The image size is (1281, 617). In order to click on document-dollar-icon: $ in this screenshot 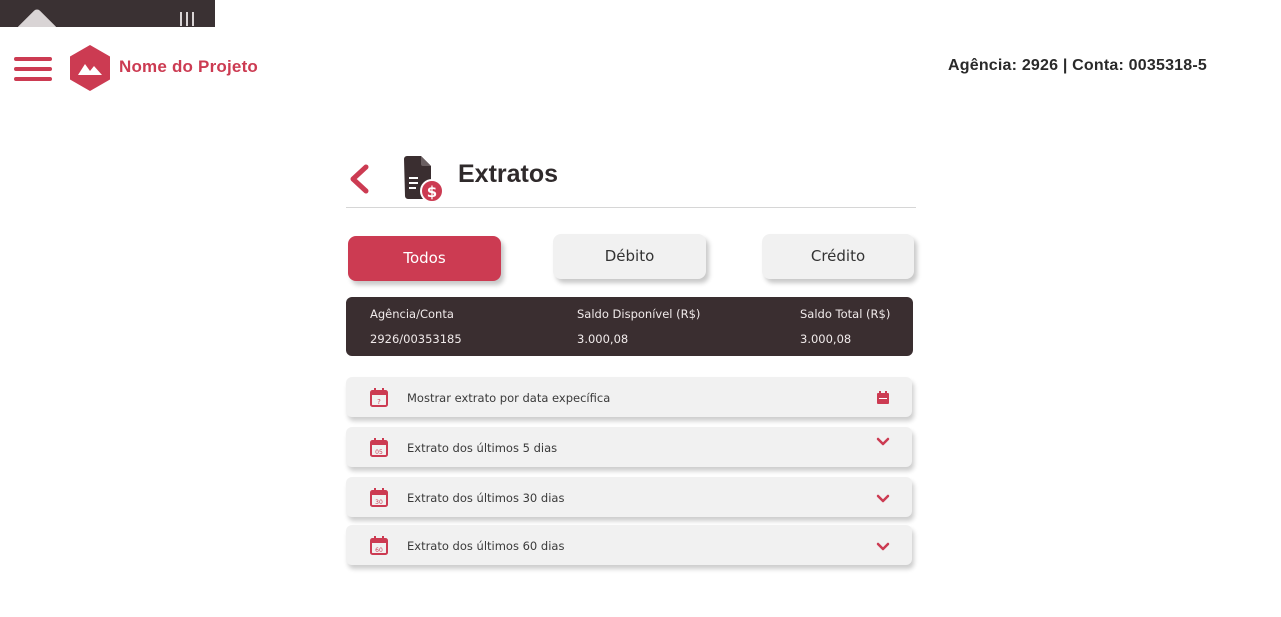, I will do `click(424, 179)`.